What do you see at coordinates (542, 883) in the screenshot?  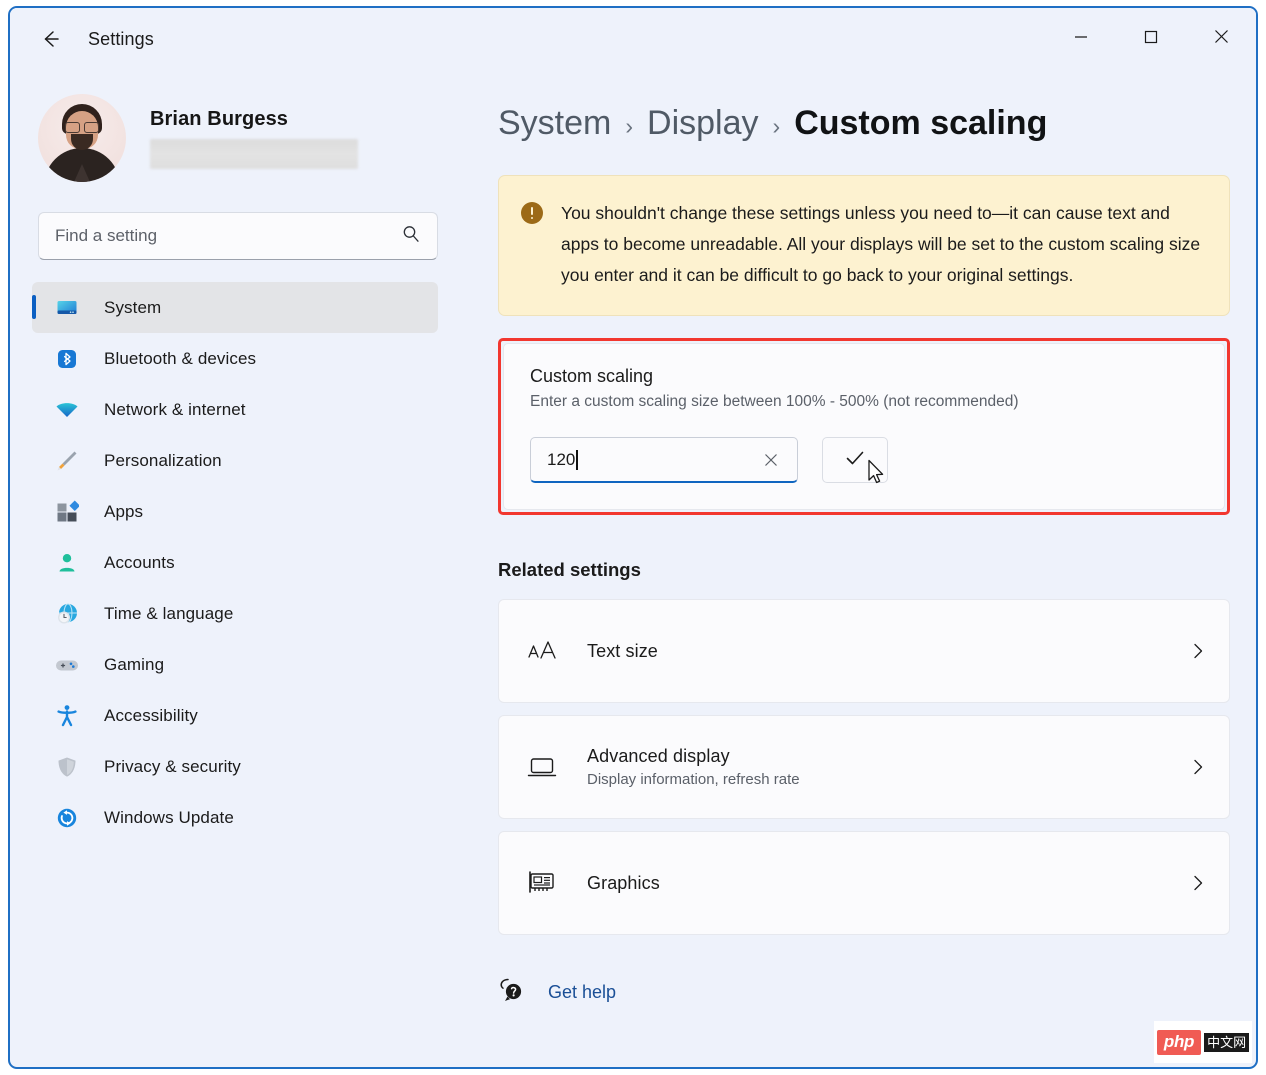 I see `graphics-card-icon` at bounding box center [542, 883].